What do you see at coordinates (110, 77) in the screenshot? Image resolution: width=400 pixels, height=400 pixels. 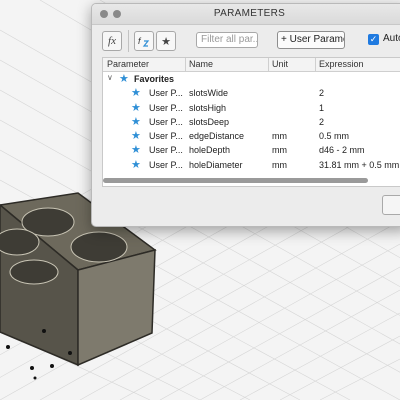 I see `chevron-down-icon: ∨` at bounding box center [110, 77].